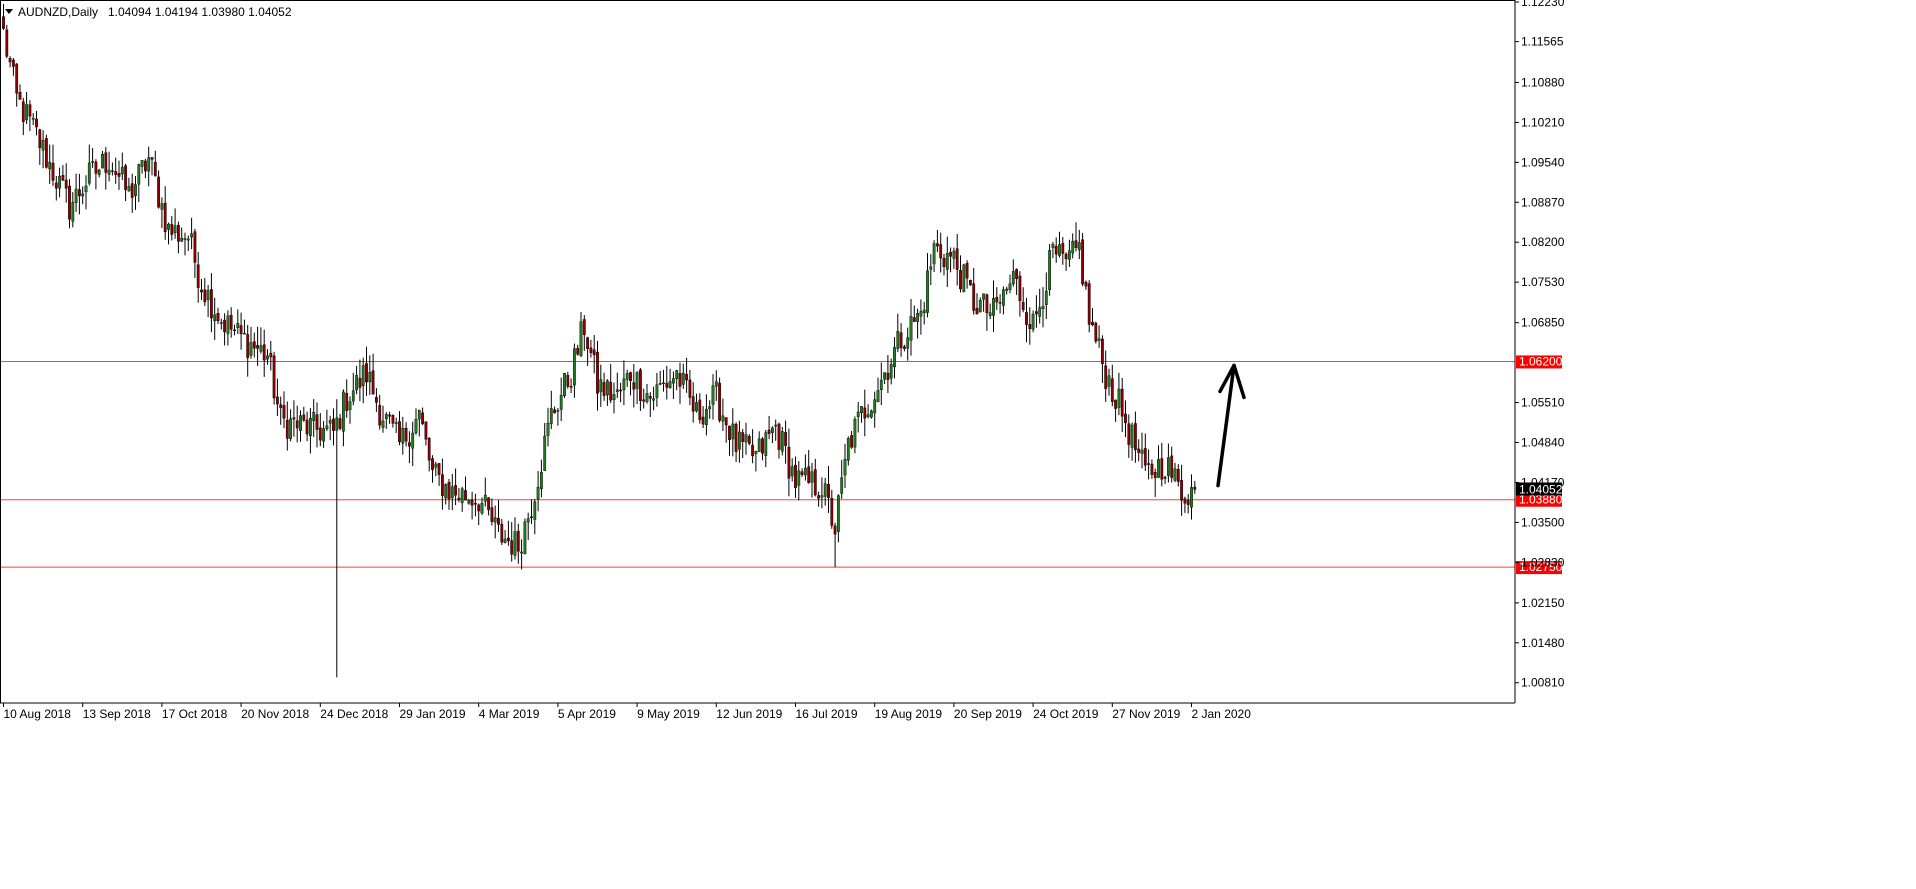  Describe the element at coordinates (827, 714) in the screenshot. I see `x-tick-label: 16 Jul 2019` at that location.